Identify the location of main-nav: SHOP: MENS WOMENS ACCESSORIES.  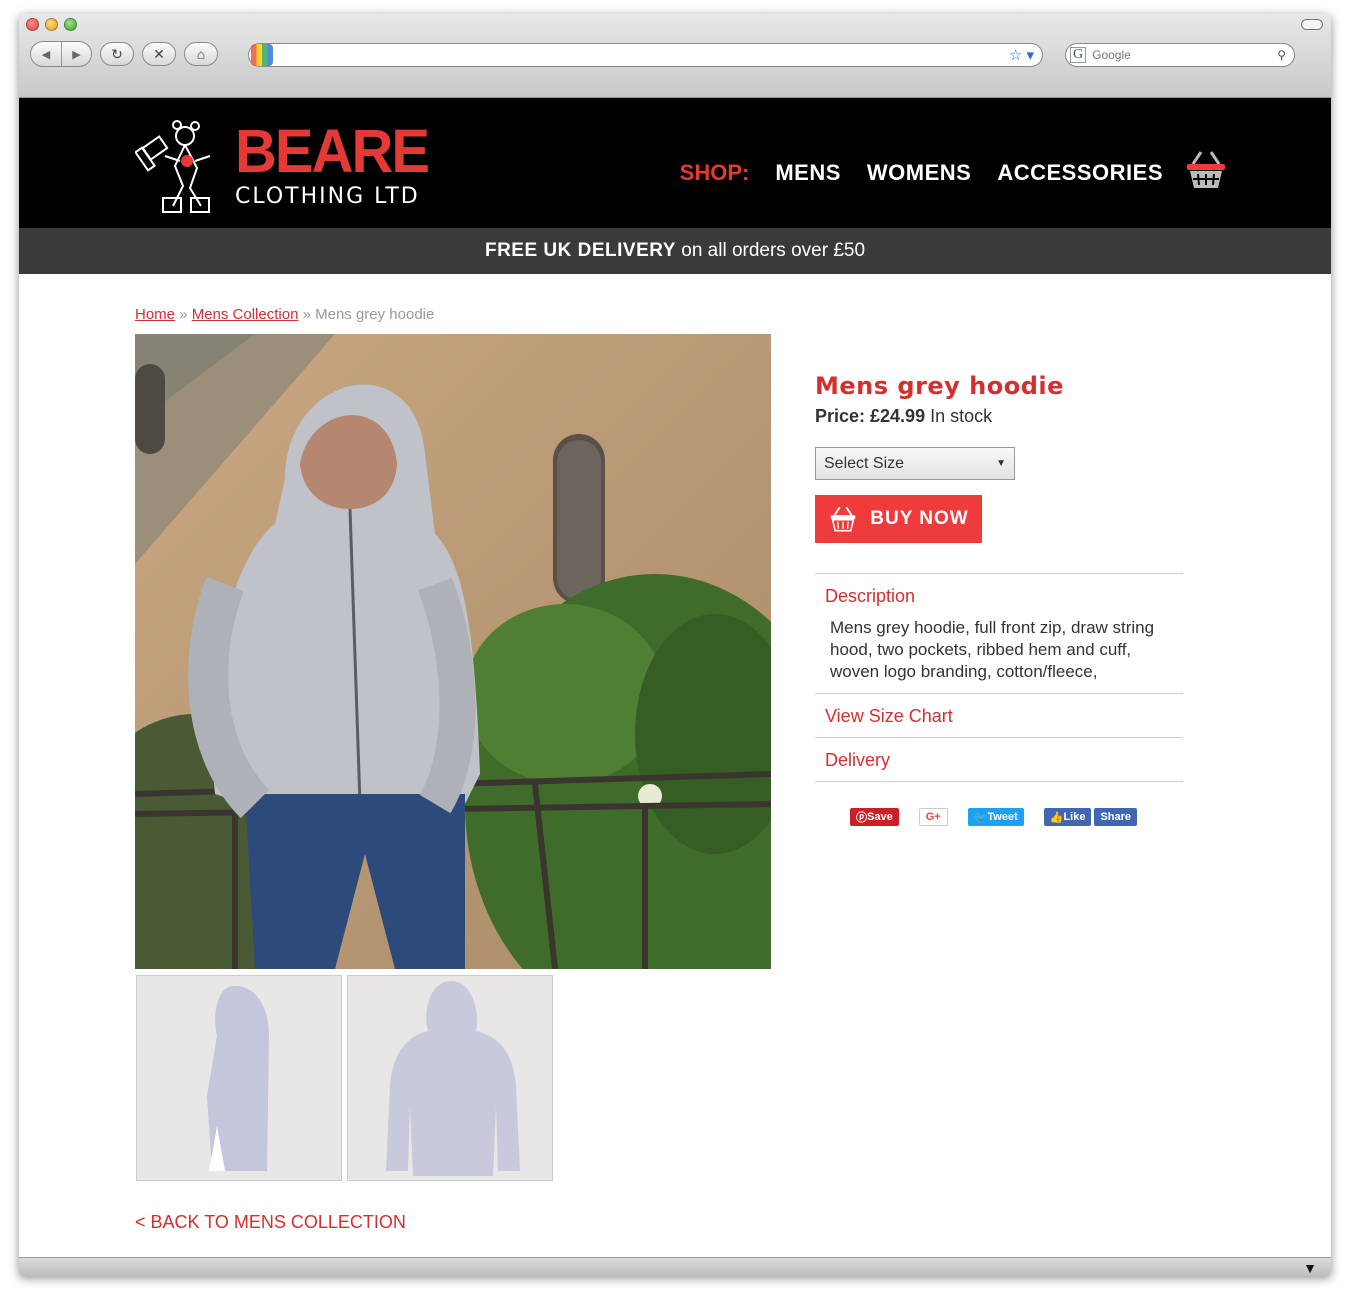
(953, 170).